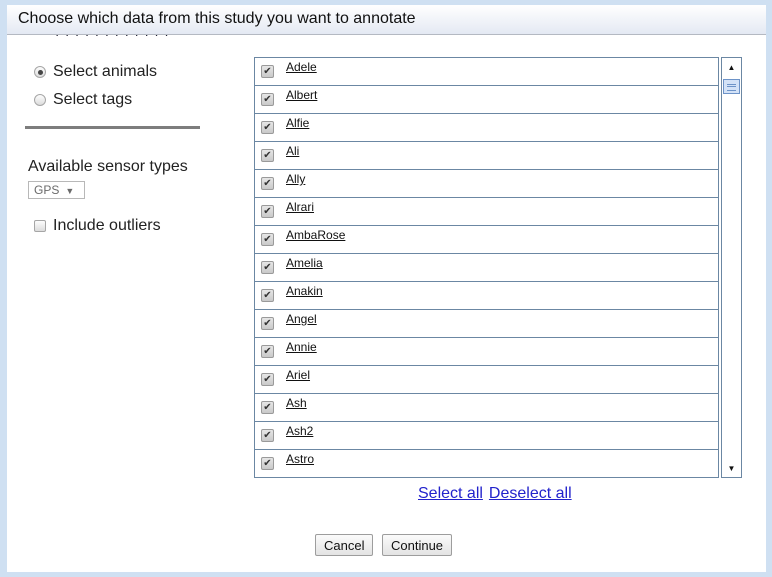  Describe the element at coordinates (486, 408) in the screenshot. I see `animal-list-row: ✔ Ash` at that location.